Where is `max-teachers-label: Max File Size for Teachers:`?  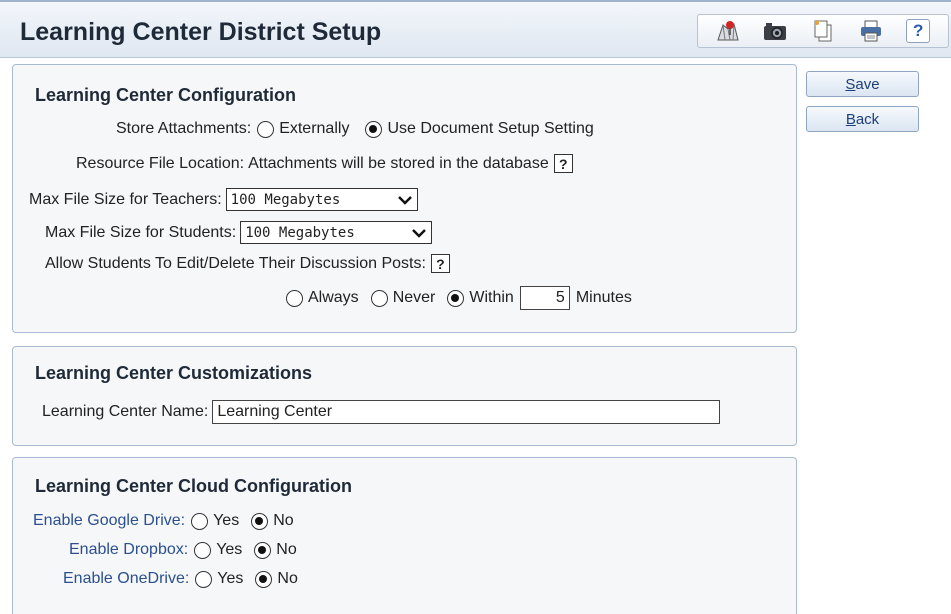
max-teachers-label: Max File Size for Teachers: is located at coordinates (125, 199).